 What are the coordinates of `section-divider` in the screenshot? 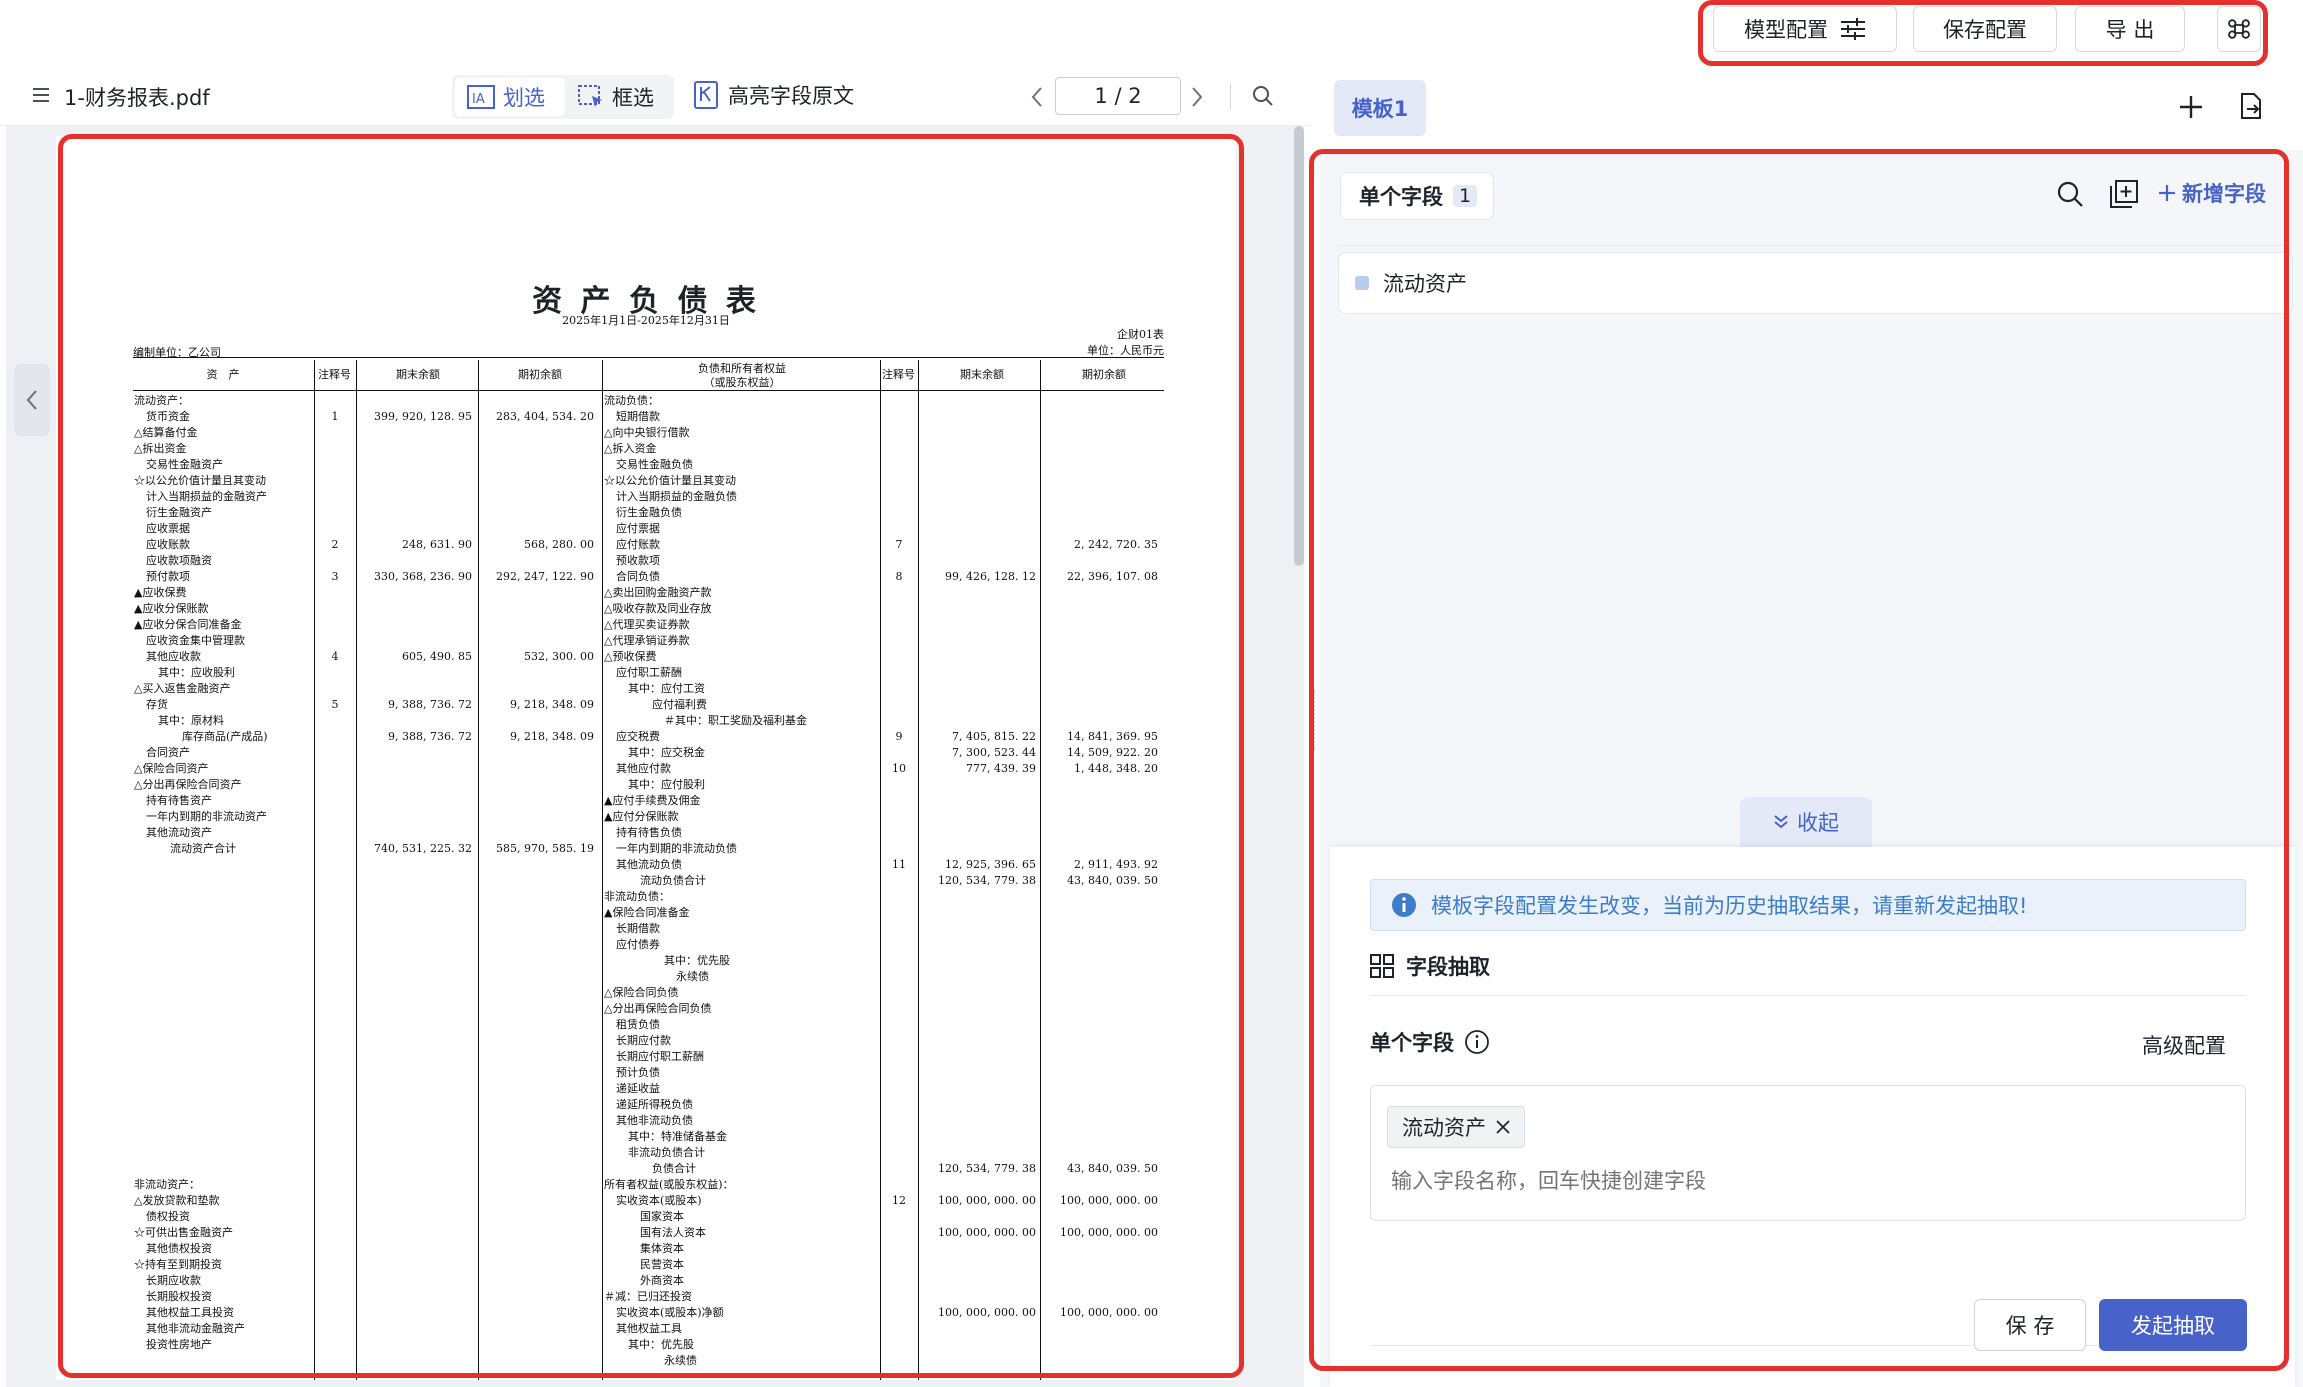 It's located at (1808, 995).